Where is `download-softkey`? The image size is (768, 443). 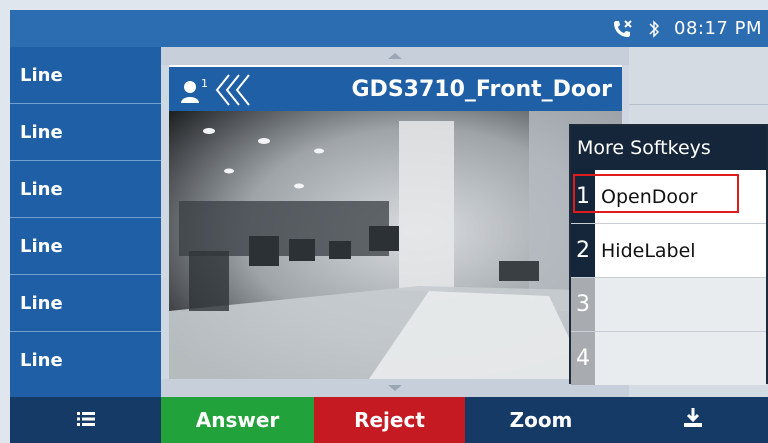
download-softkey is located at coordinates (692, 420).